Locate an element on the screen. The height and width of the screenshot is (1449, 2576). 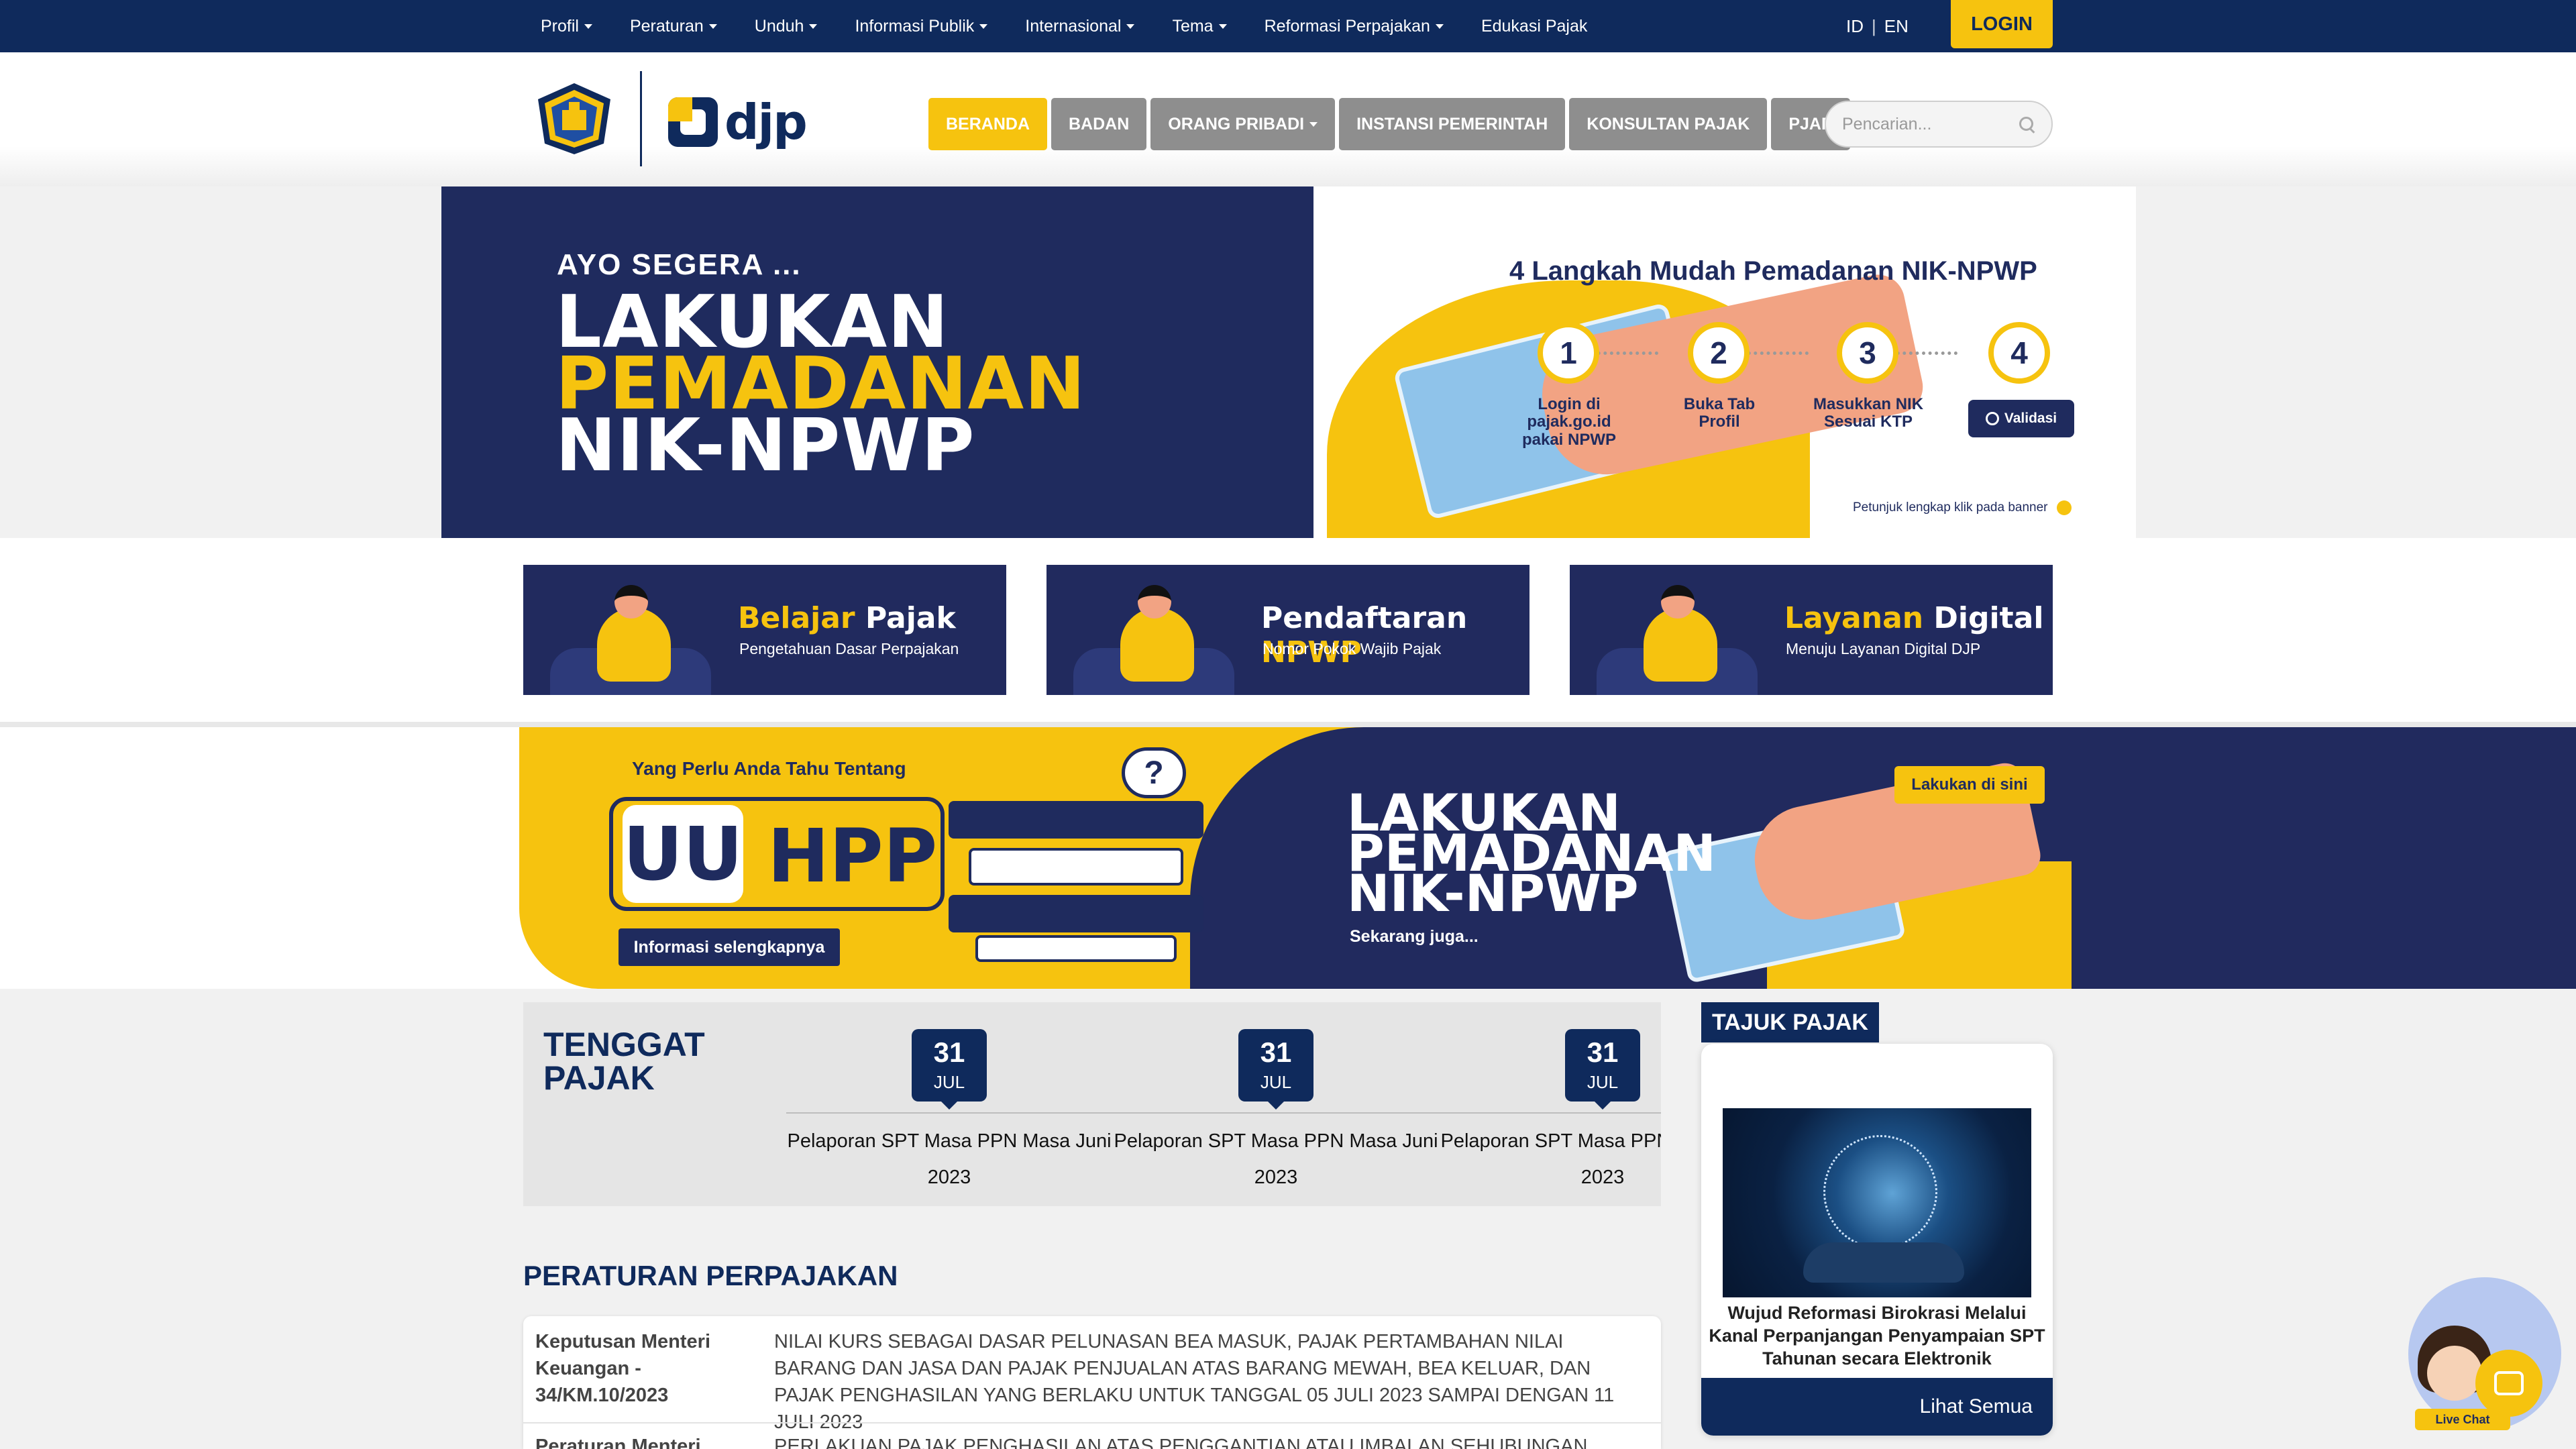
service-card-pendaftaran-npwp: Pendaftaran NPWP Nomor Pokok Wajib Pajak is located at coordinates (1287, 630).